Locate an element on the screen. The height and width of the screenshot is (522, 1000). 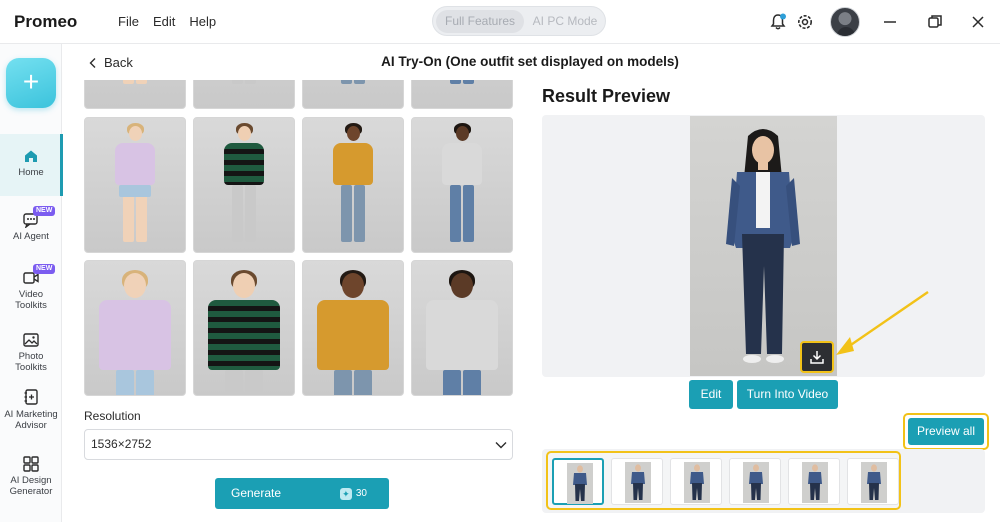
menu-help: Help is located at coordinates (202, 21).